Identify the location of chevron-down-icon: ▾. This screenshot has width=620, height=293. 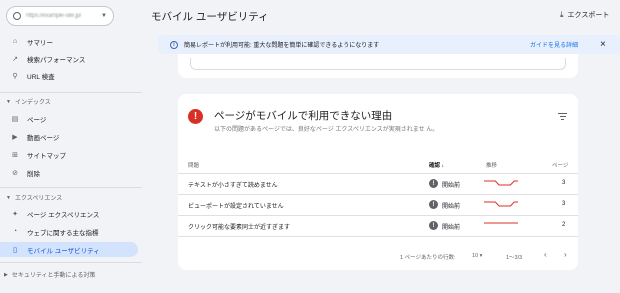
(481, 256).